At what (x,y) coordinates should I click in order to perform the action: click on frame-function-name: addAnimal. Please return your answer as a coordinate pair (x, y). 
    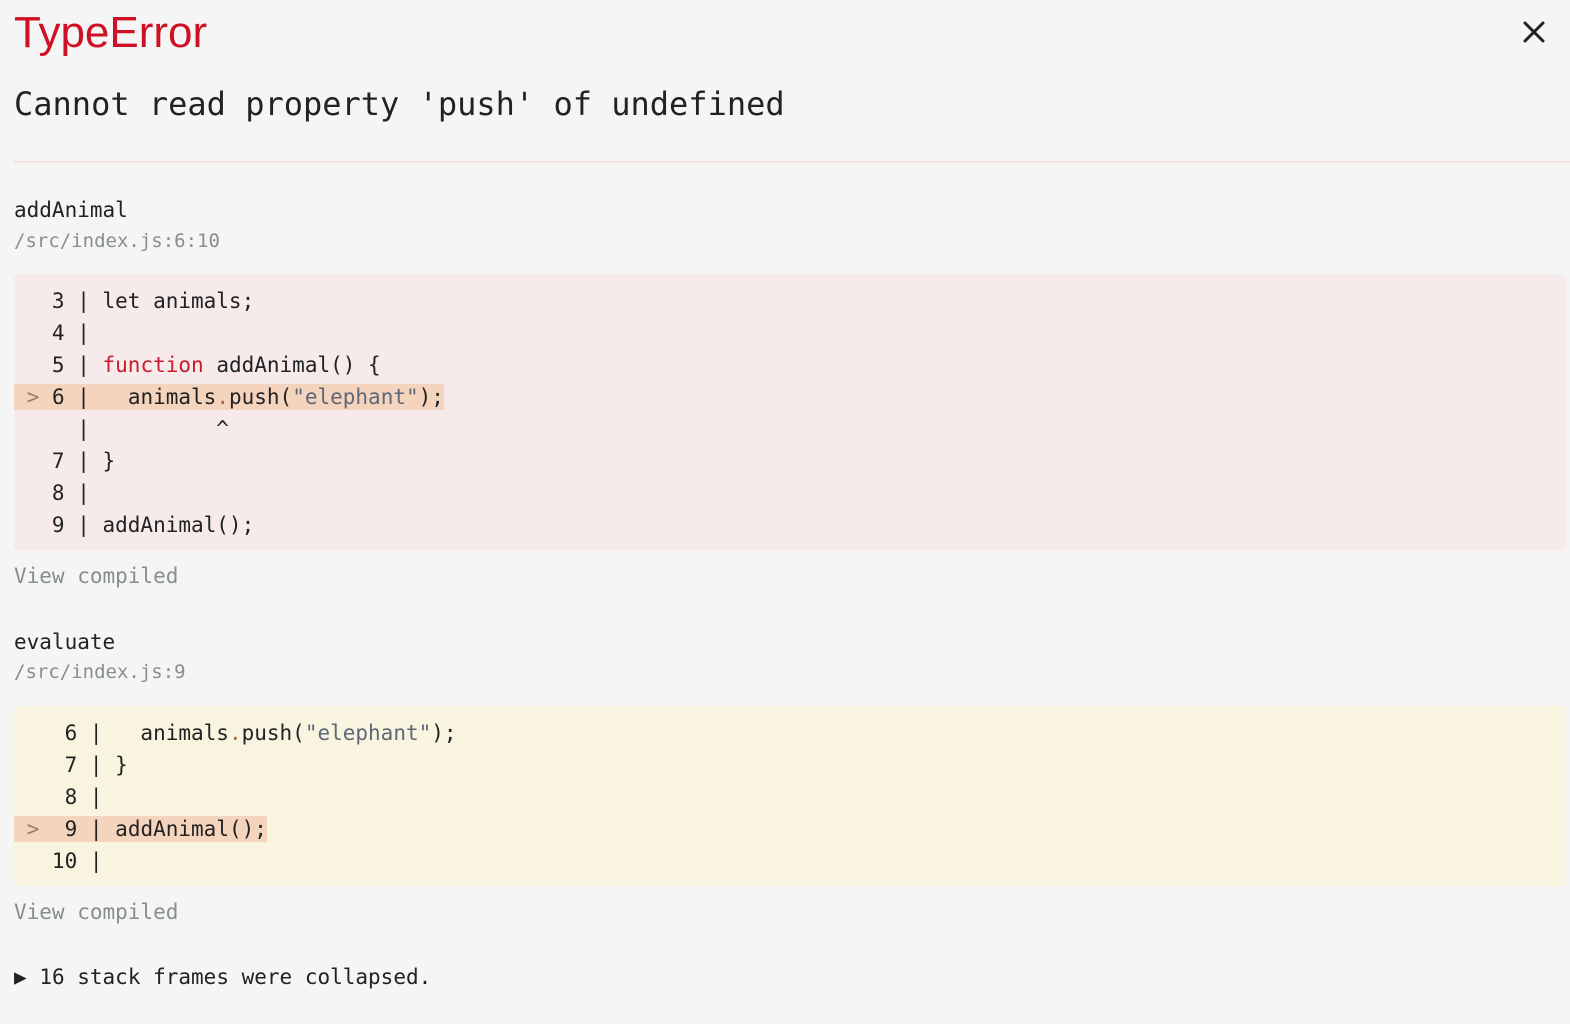
    Looking at the image, I should click on (71, 210).